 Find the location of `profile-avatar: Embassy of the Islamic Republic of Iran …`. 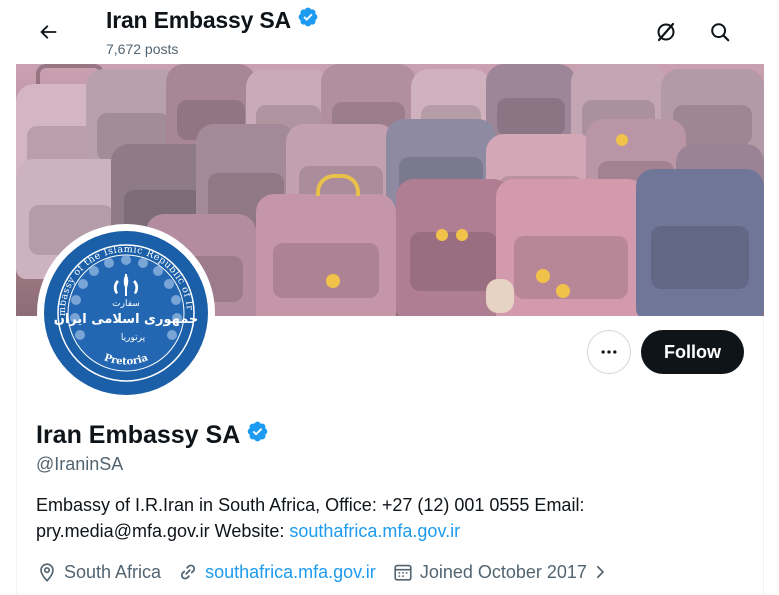

profile-avatar: Embassy of the Islamic Republic of Iran … is located at coordinates (126, 313).